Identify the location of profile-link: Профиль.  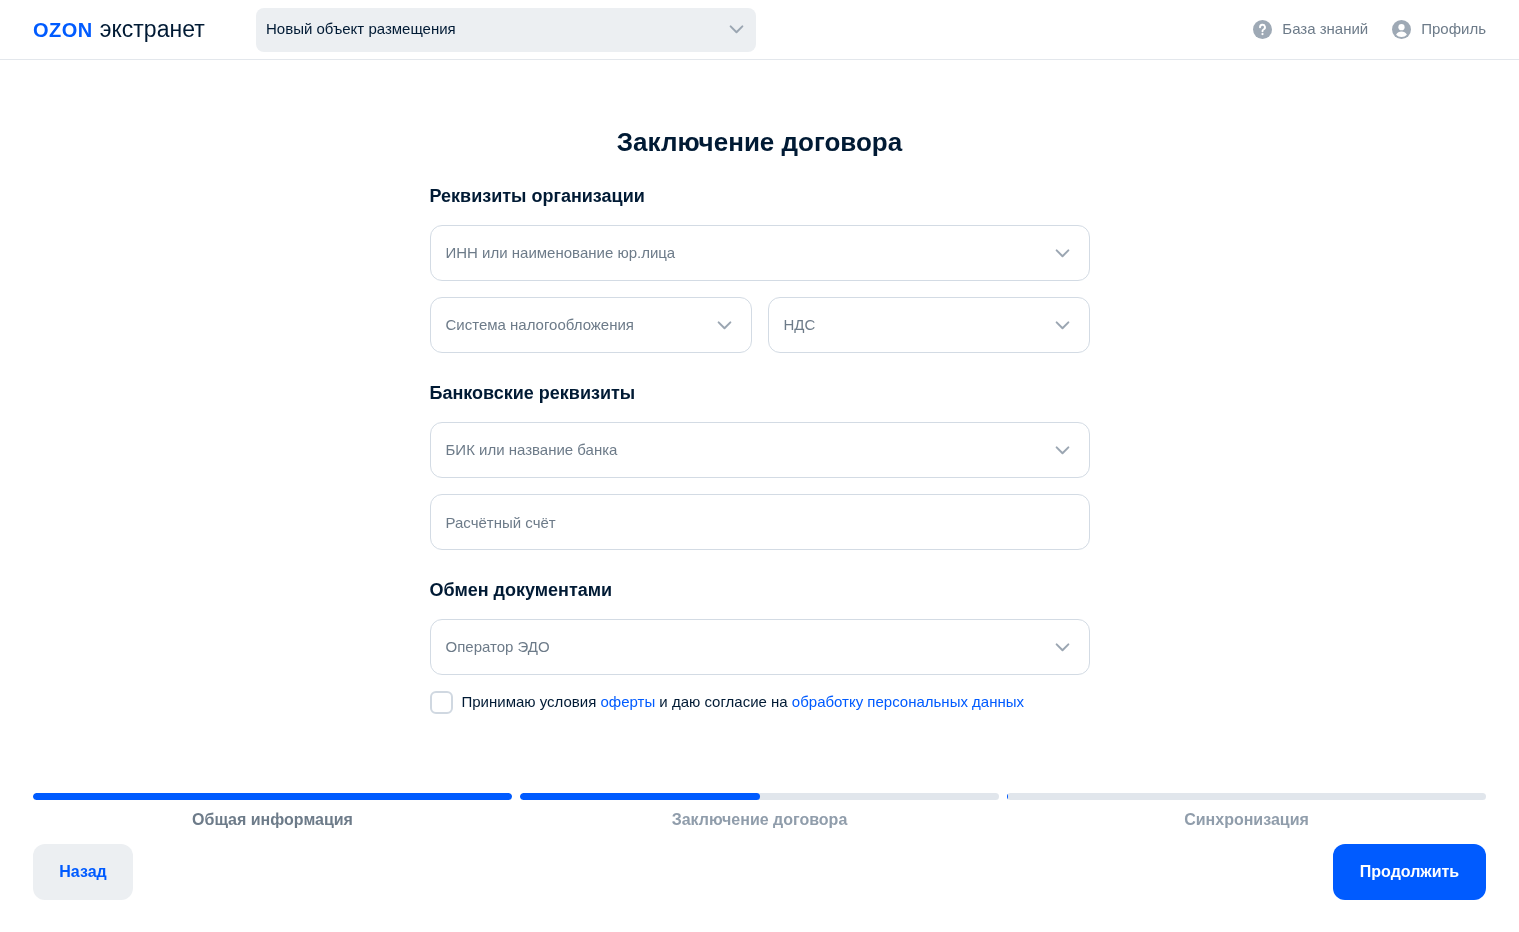
(1439, 29).